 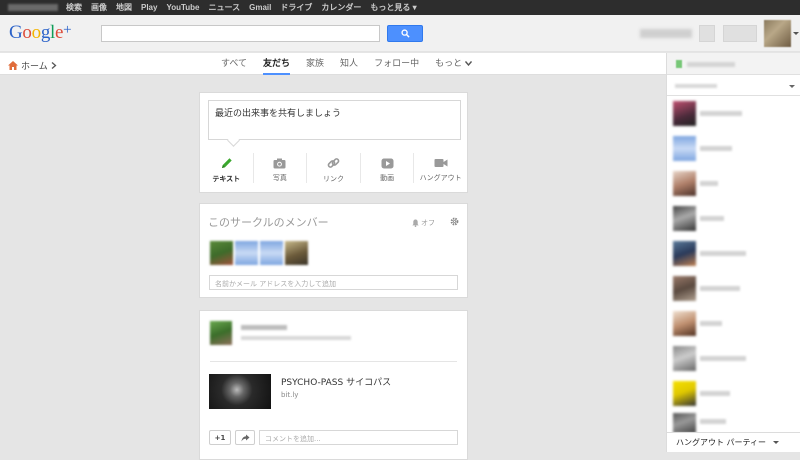 I want to click on link-thumbnail, so click(x=240, y=391).